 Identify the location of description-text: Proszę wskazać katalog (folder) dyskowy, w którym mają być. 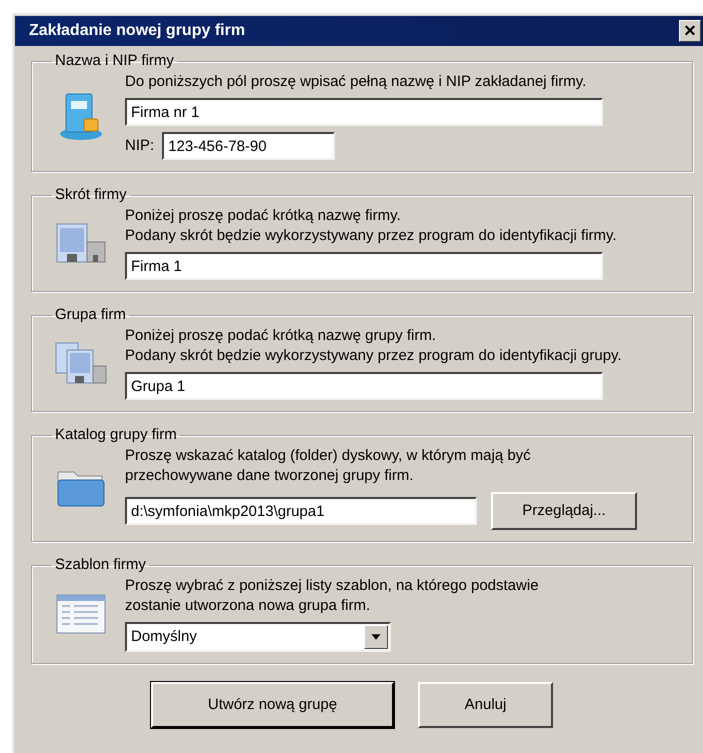
(328, 456).